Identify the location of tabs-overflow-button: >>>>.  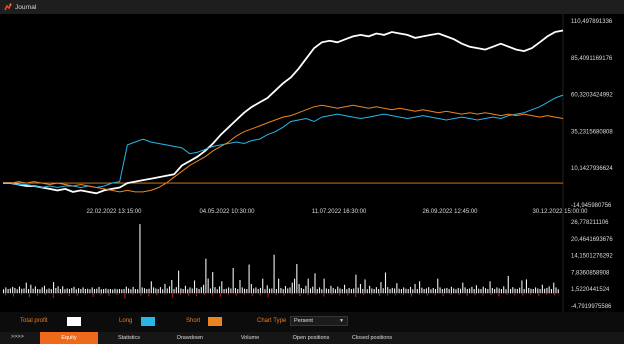
(17, 337).